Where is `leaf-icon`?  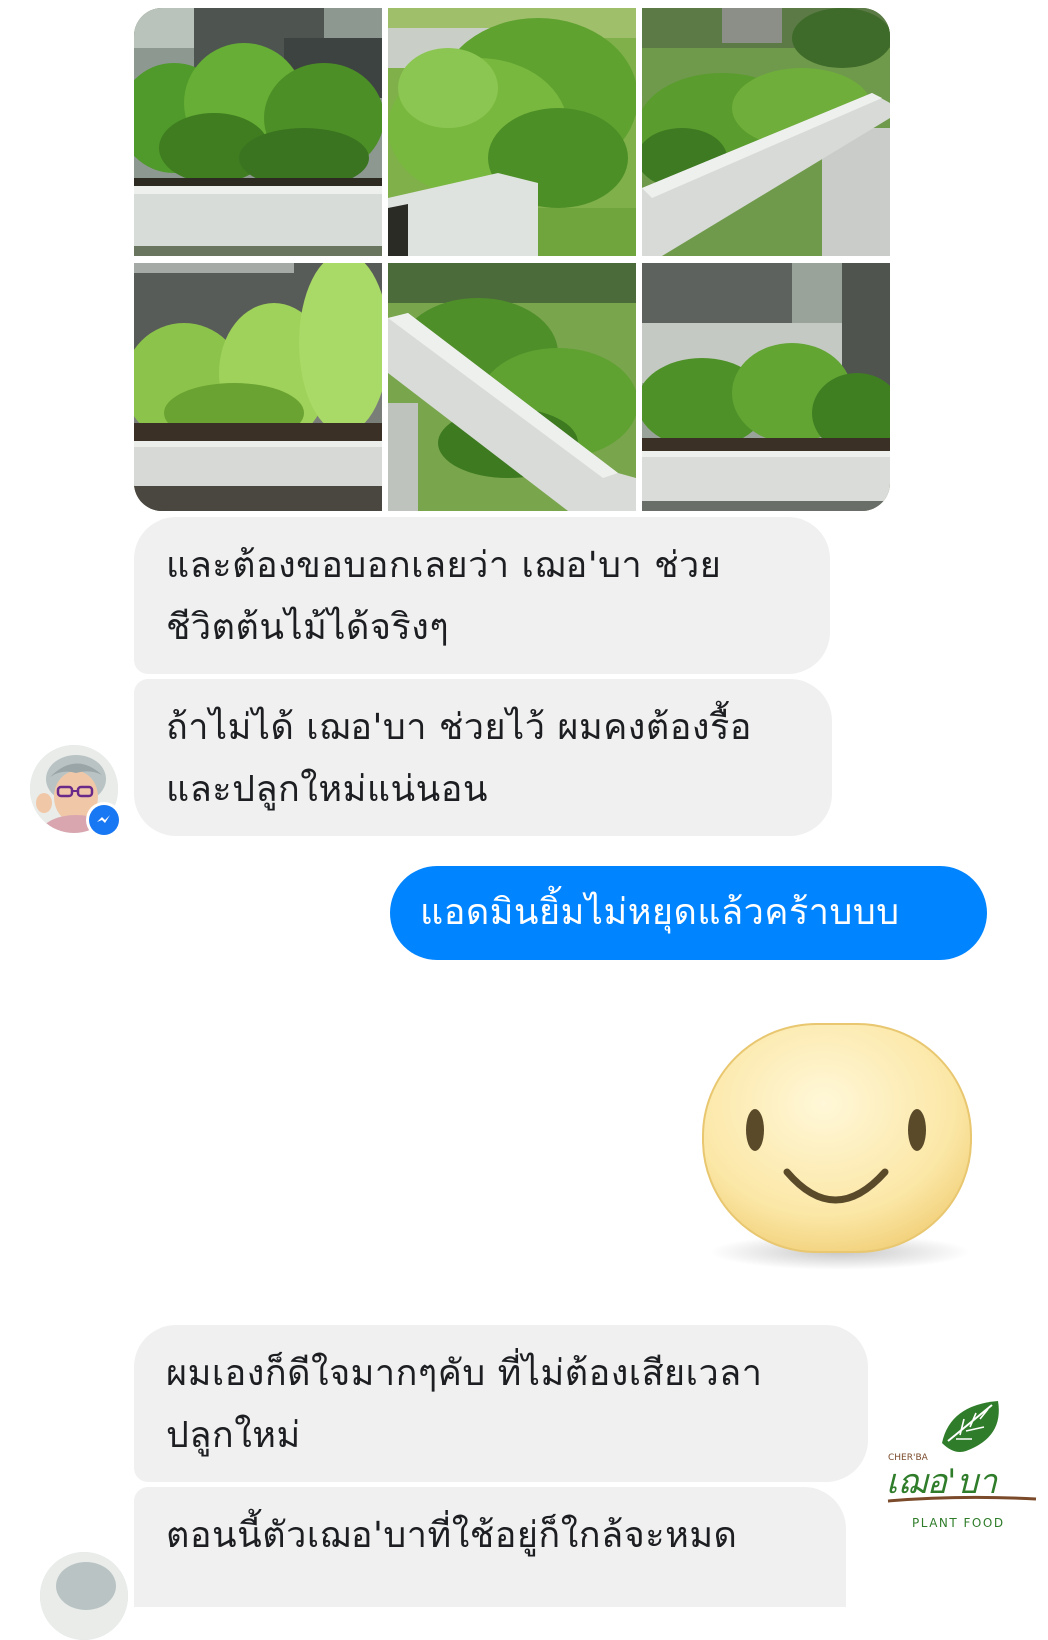 leaf-icon is located at coordinates (970, 1426).